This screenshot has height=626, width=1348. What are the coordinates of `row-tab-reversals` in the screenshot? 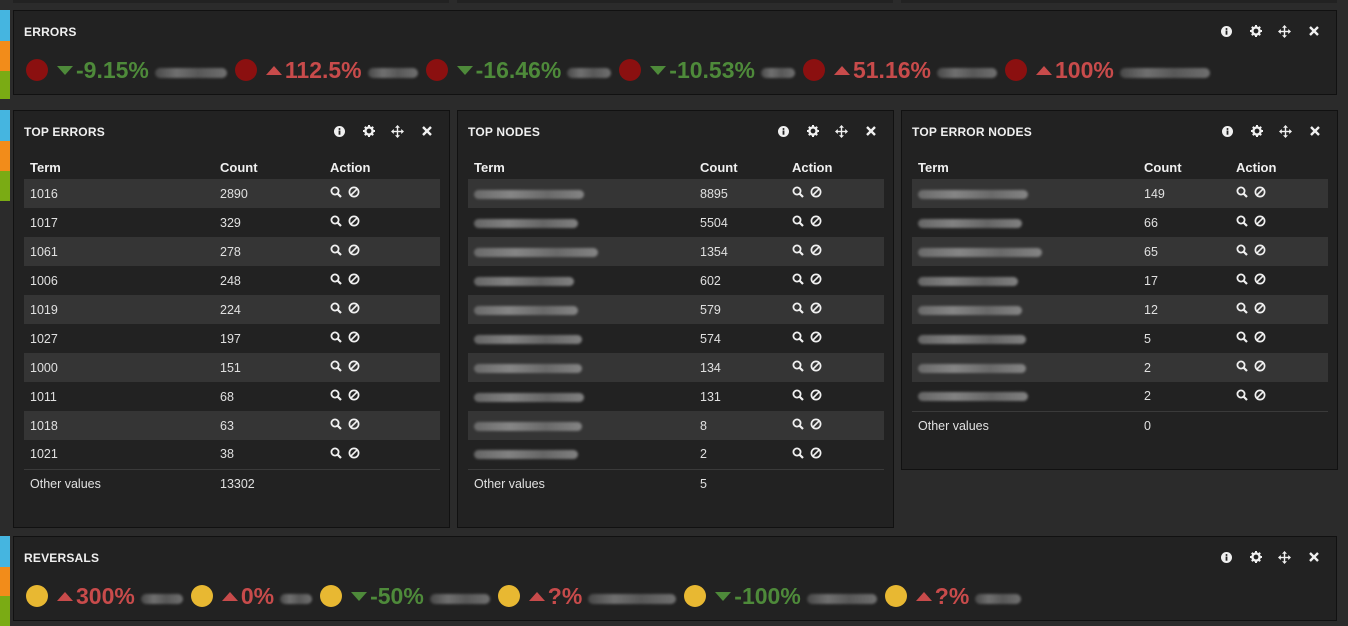 It's located at (5, 581).